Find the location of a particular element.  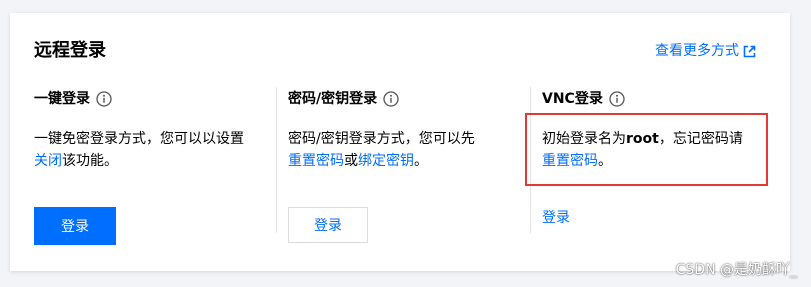

vnc-login-link: 登录 is located at coordinates (556, 218).